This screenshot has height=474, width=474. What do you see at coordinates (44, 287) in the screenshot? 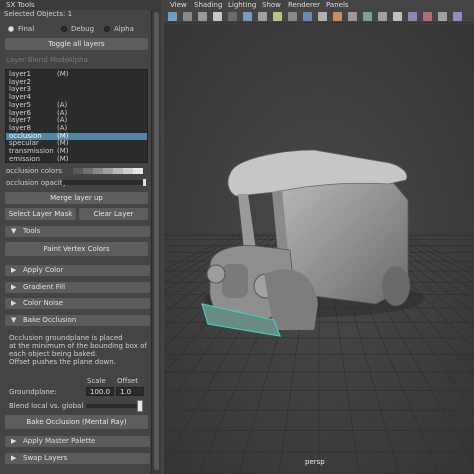
I see `gradient-fill-label: Gradient Fill` at bounding box center [44, 287].